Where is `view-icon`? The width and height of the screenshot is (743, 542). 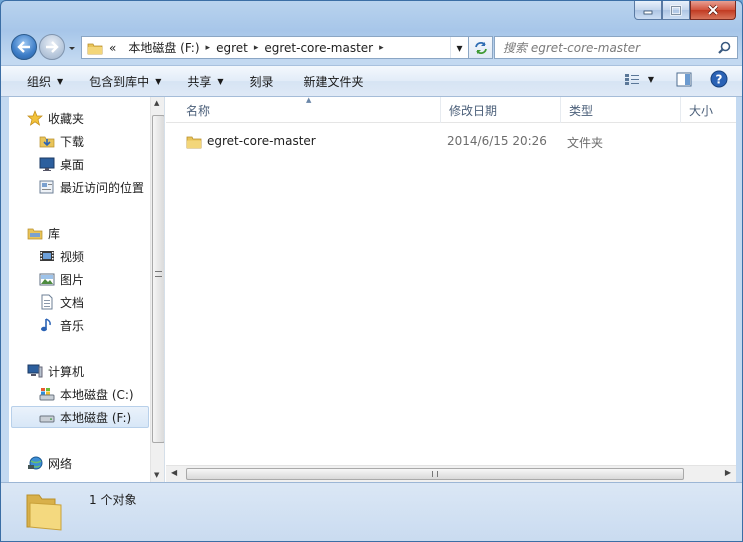
view-icon is located at coordinates (631, 79).